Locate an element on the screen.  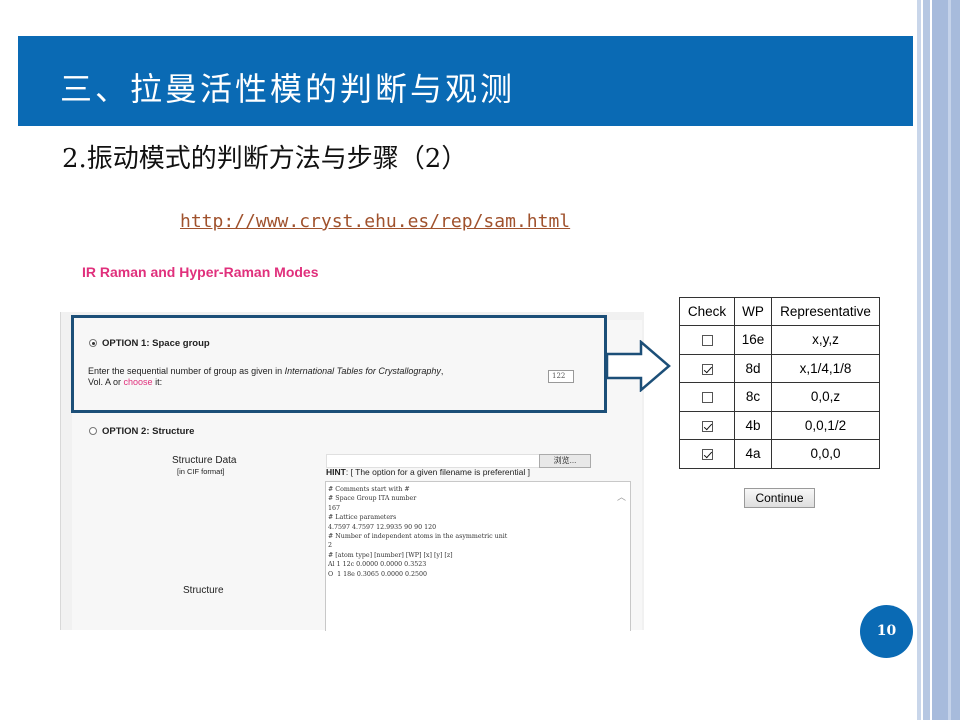
desc-text: it: is located at coordinates (157, 382).